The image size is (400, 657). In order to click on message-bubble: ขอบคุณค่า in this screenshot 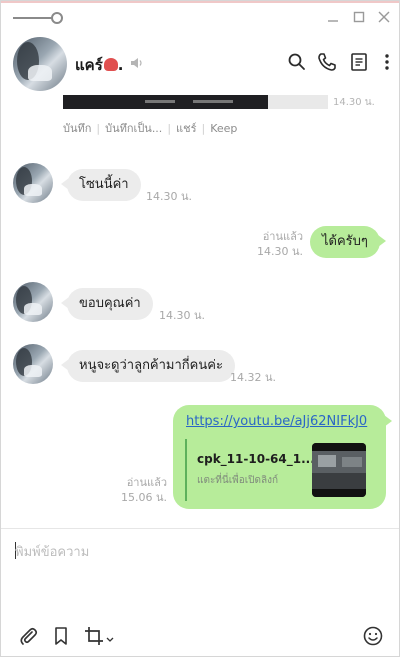, I will do `click(107, 304)`.